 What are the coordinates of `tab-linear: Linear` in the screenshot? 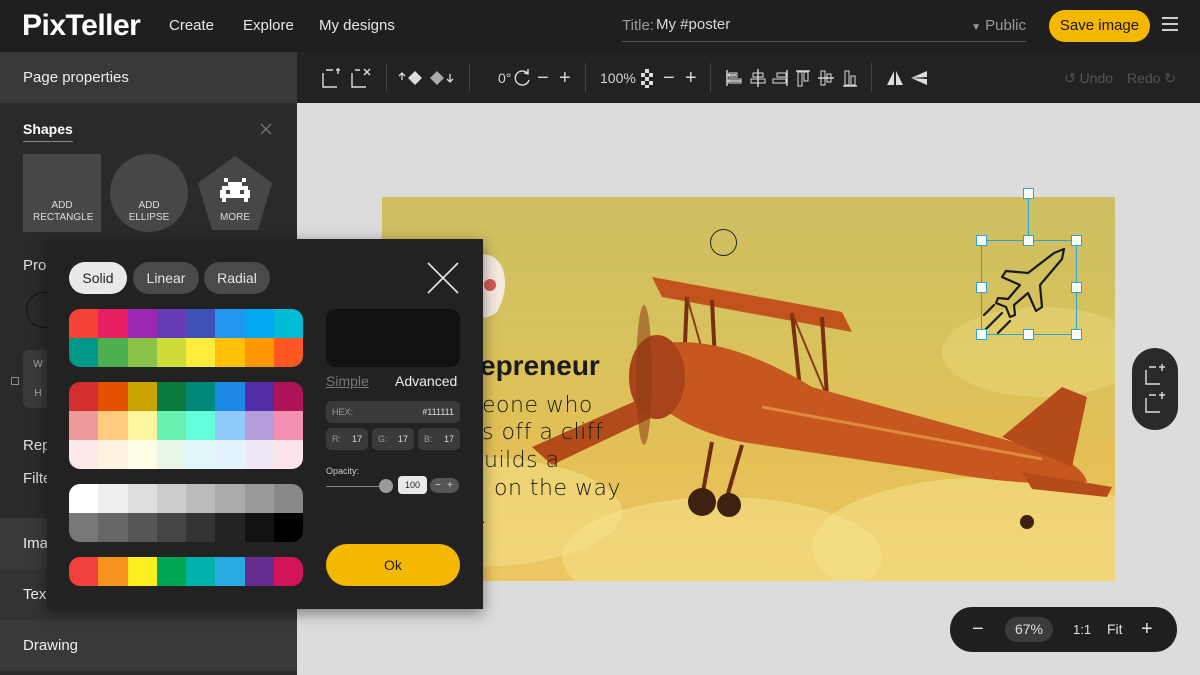 It's located at (166, 278).